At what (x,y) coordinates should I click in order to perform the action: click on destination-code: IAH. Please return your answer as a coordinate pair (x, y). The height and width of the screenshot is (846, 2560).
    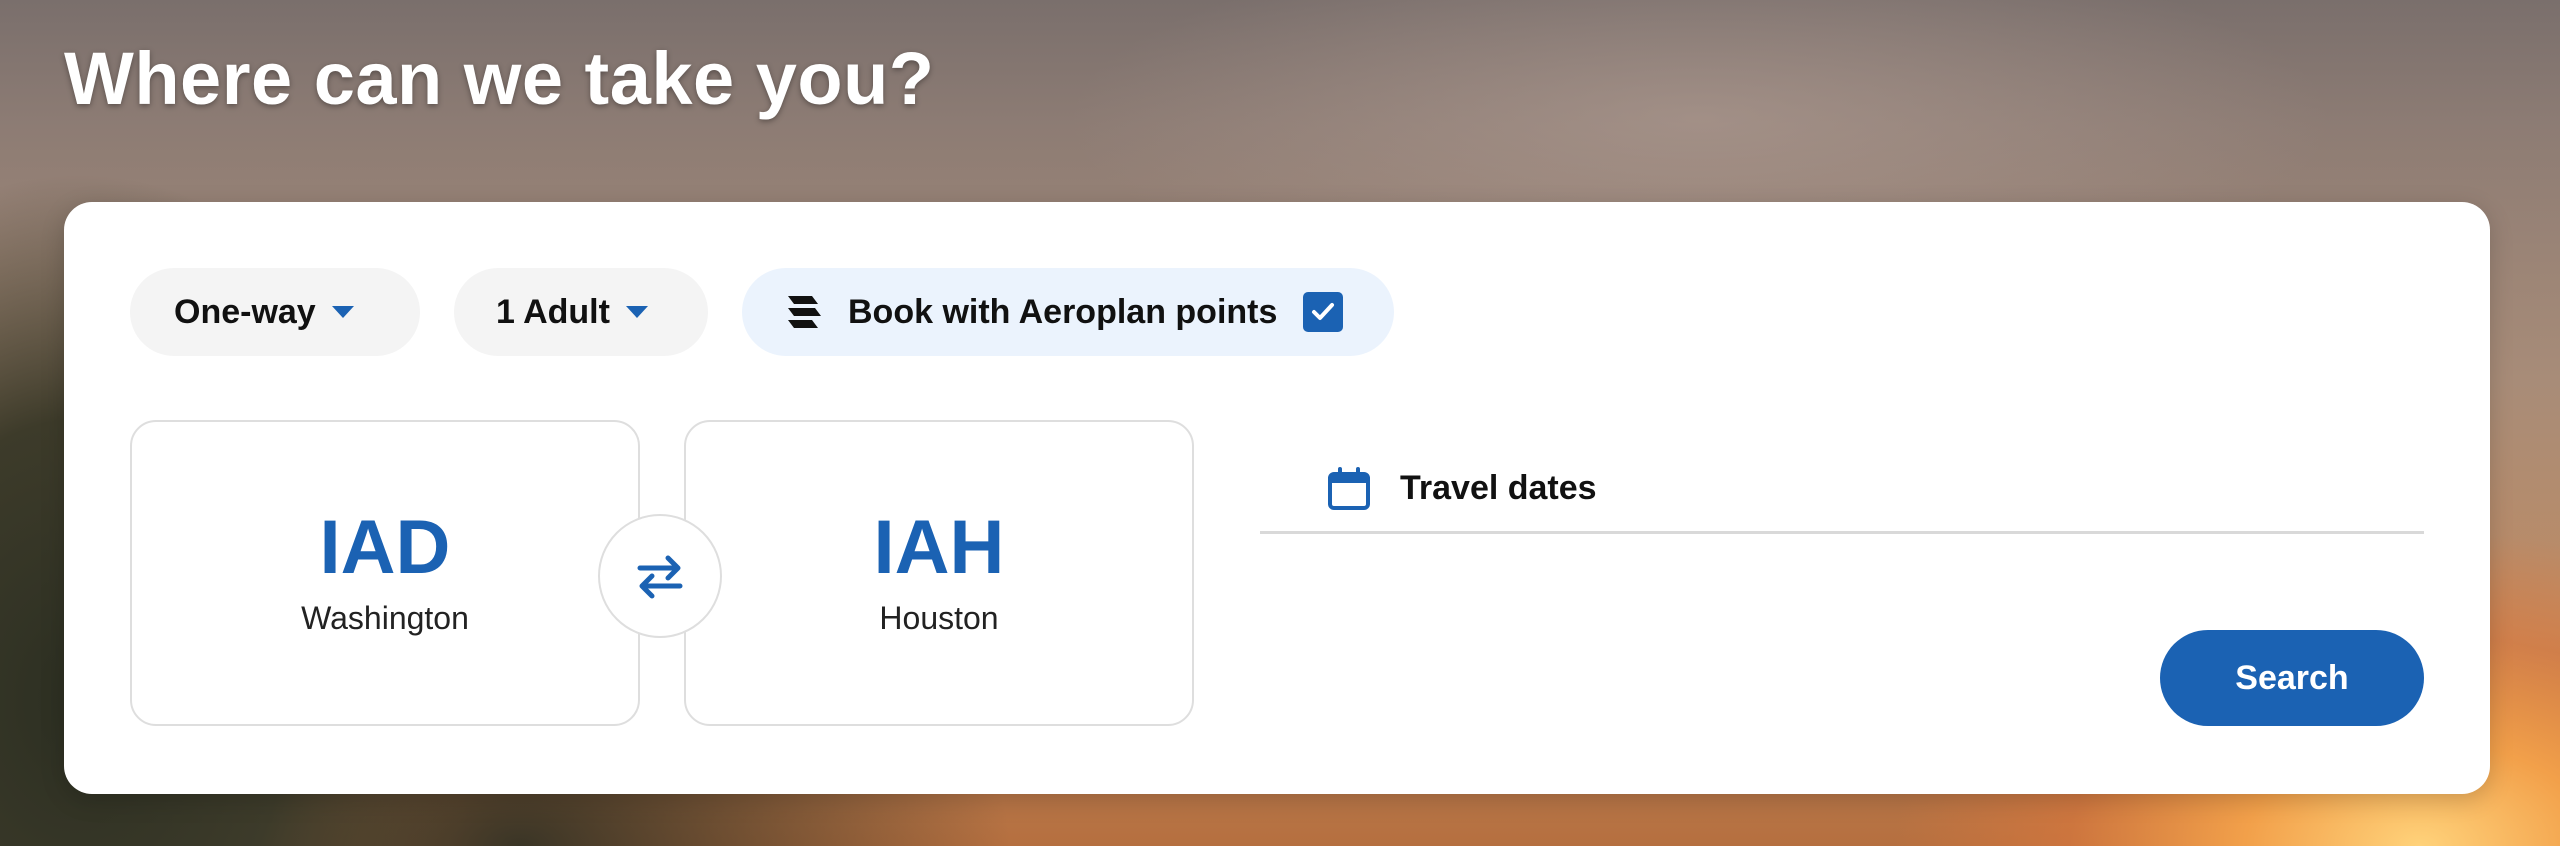
    Looking at the image, I should click on (939, 547).